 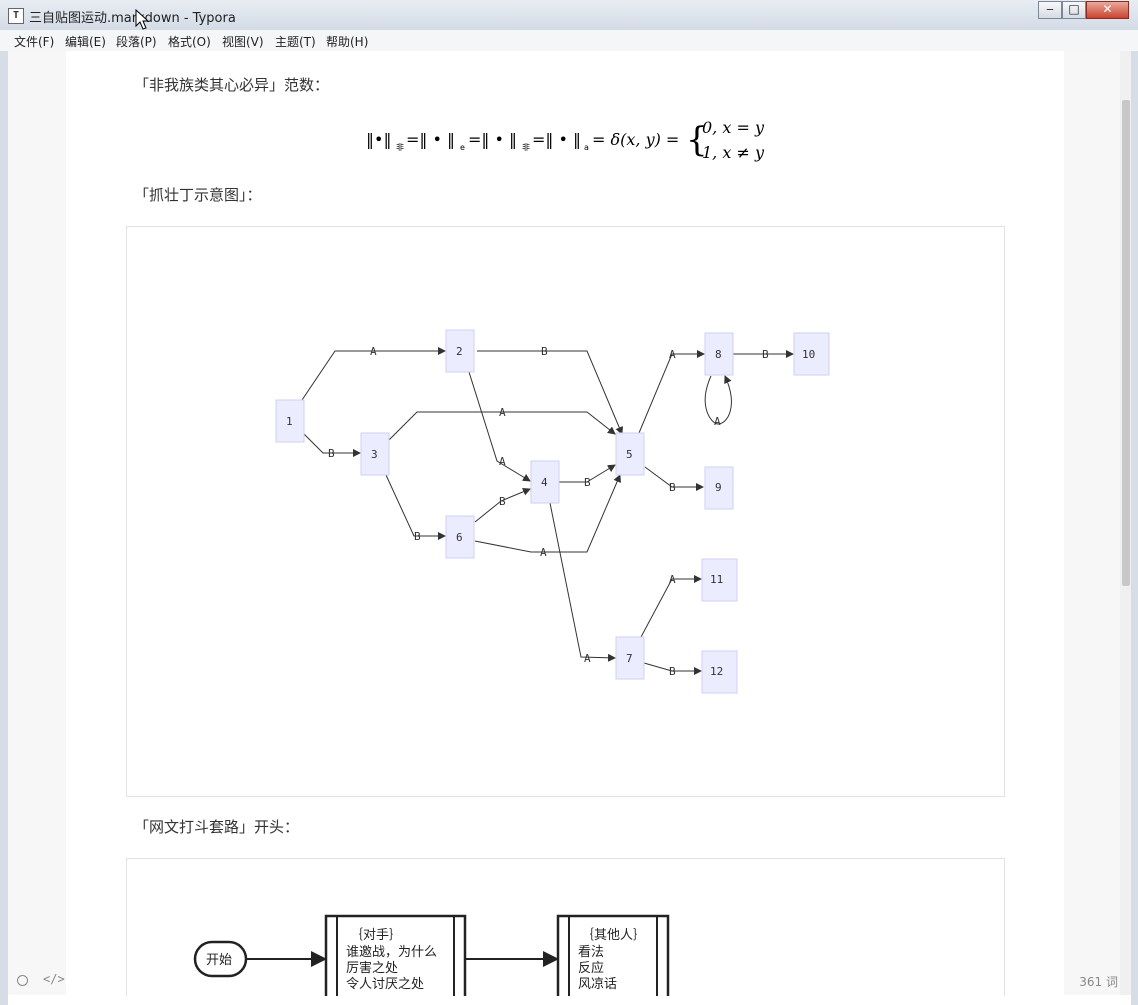 I want to click on graph-node-11: 11, so click(x=719, y=580).